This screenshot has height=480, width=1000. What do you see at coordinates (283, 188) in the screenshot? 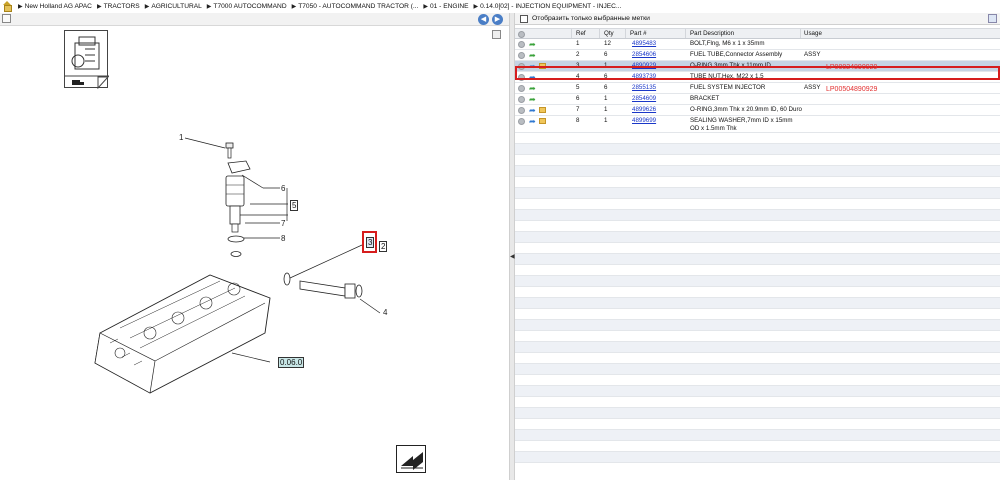
I see `diagram-label-6: 6` at bounding box center [283, 188].